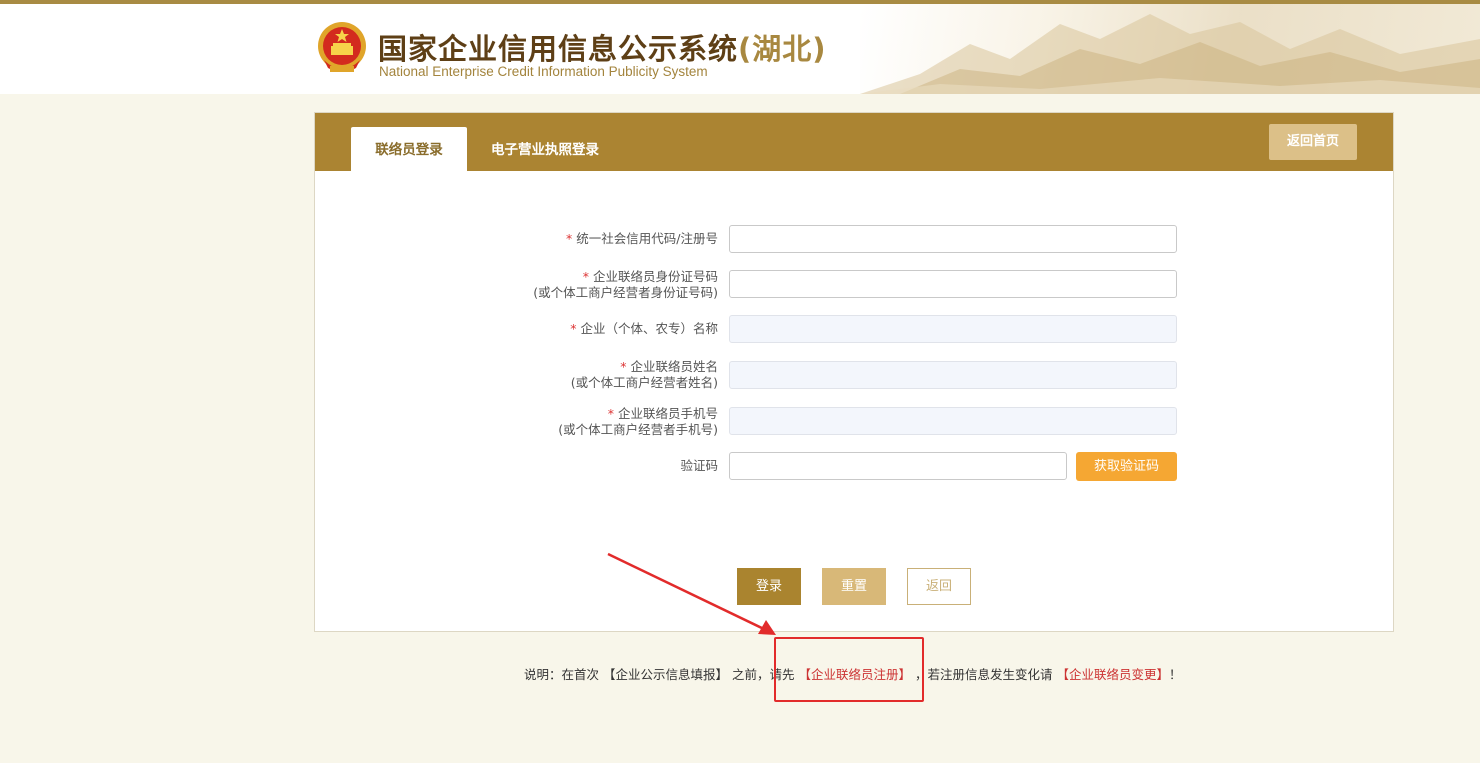  What do you see at coordinates (638, 421) in the screenshot?
I see `liaison-phone-label: * 企业联络员手机号 (或个体工商户经营者手机号)` at bounding box center [638, 421].